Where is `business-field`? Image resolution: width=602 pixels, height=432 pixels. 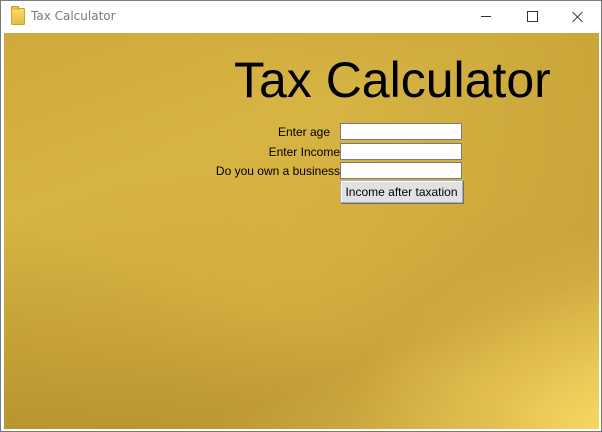 business-field is located at coordinates (401, 170).